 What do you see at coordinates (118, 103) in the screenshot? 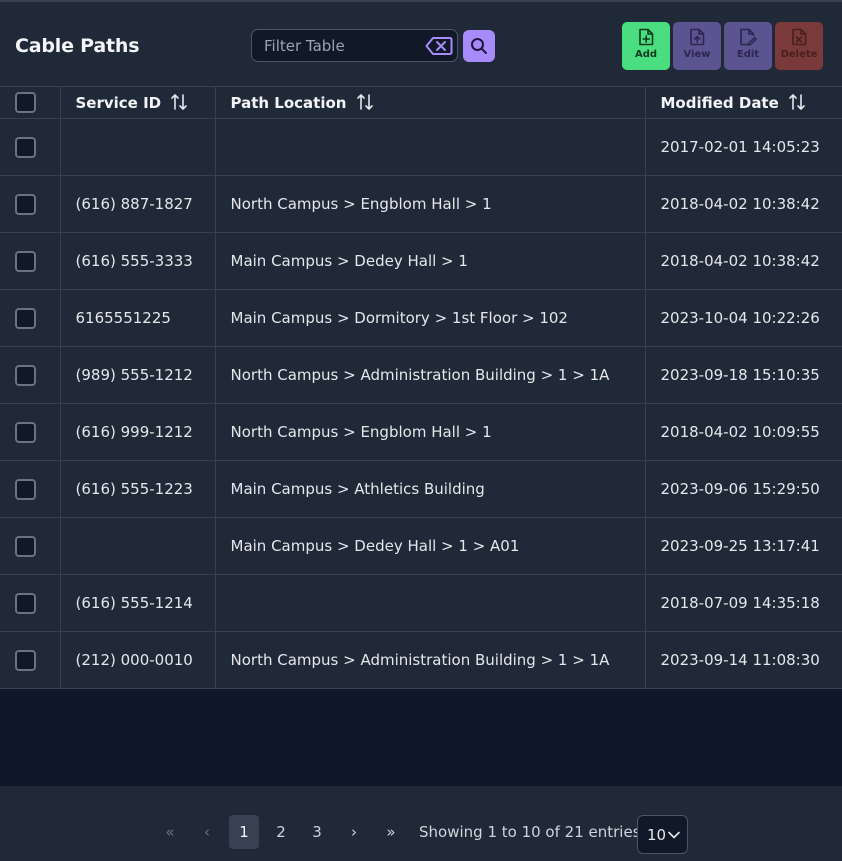
I see `column-label: Service ID` at bounding box center [118, 103].